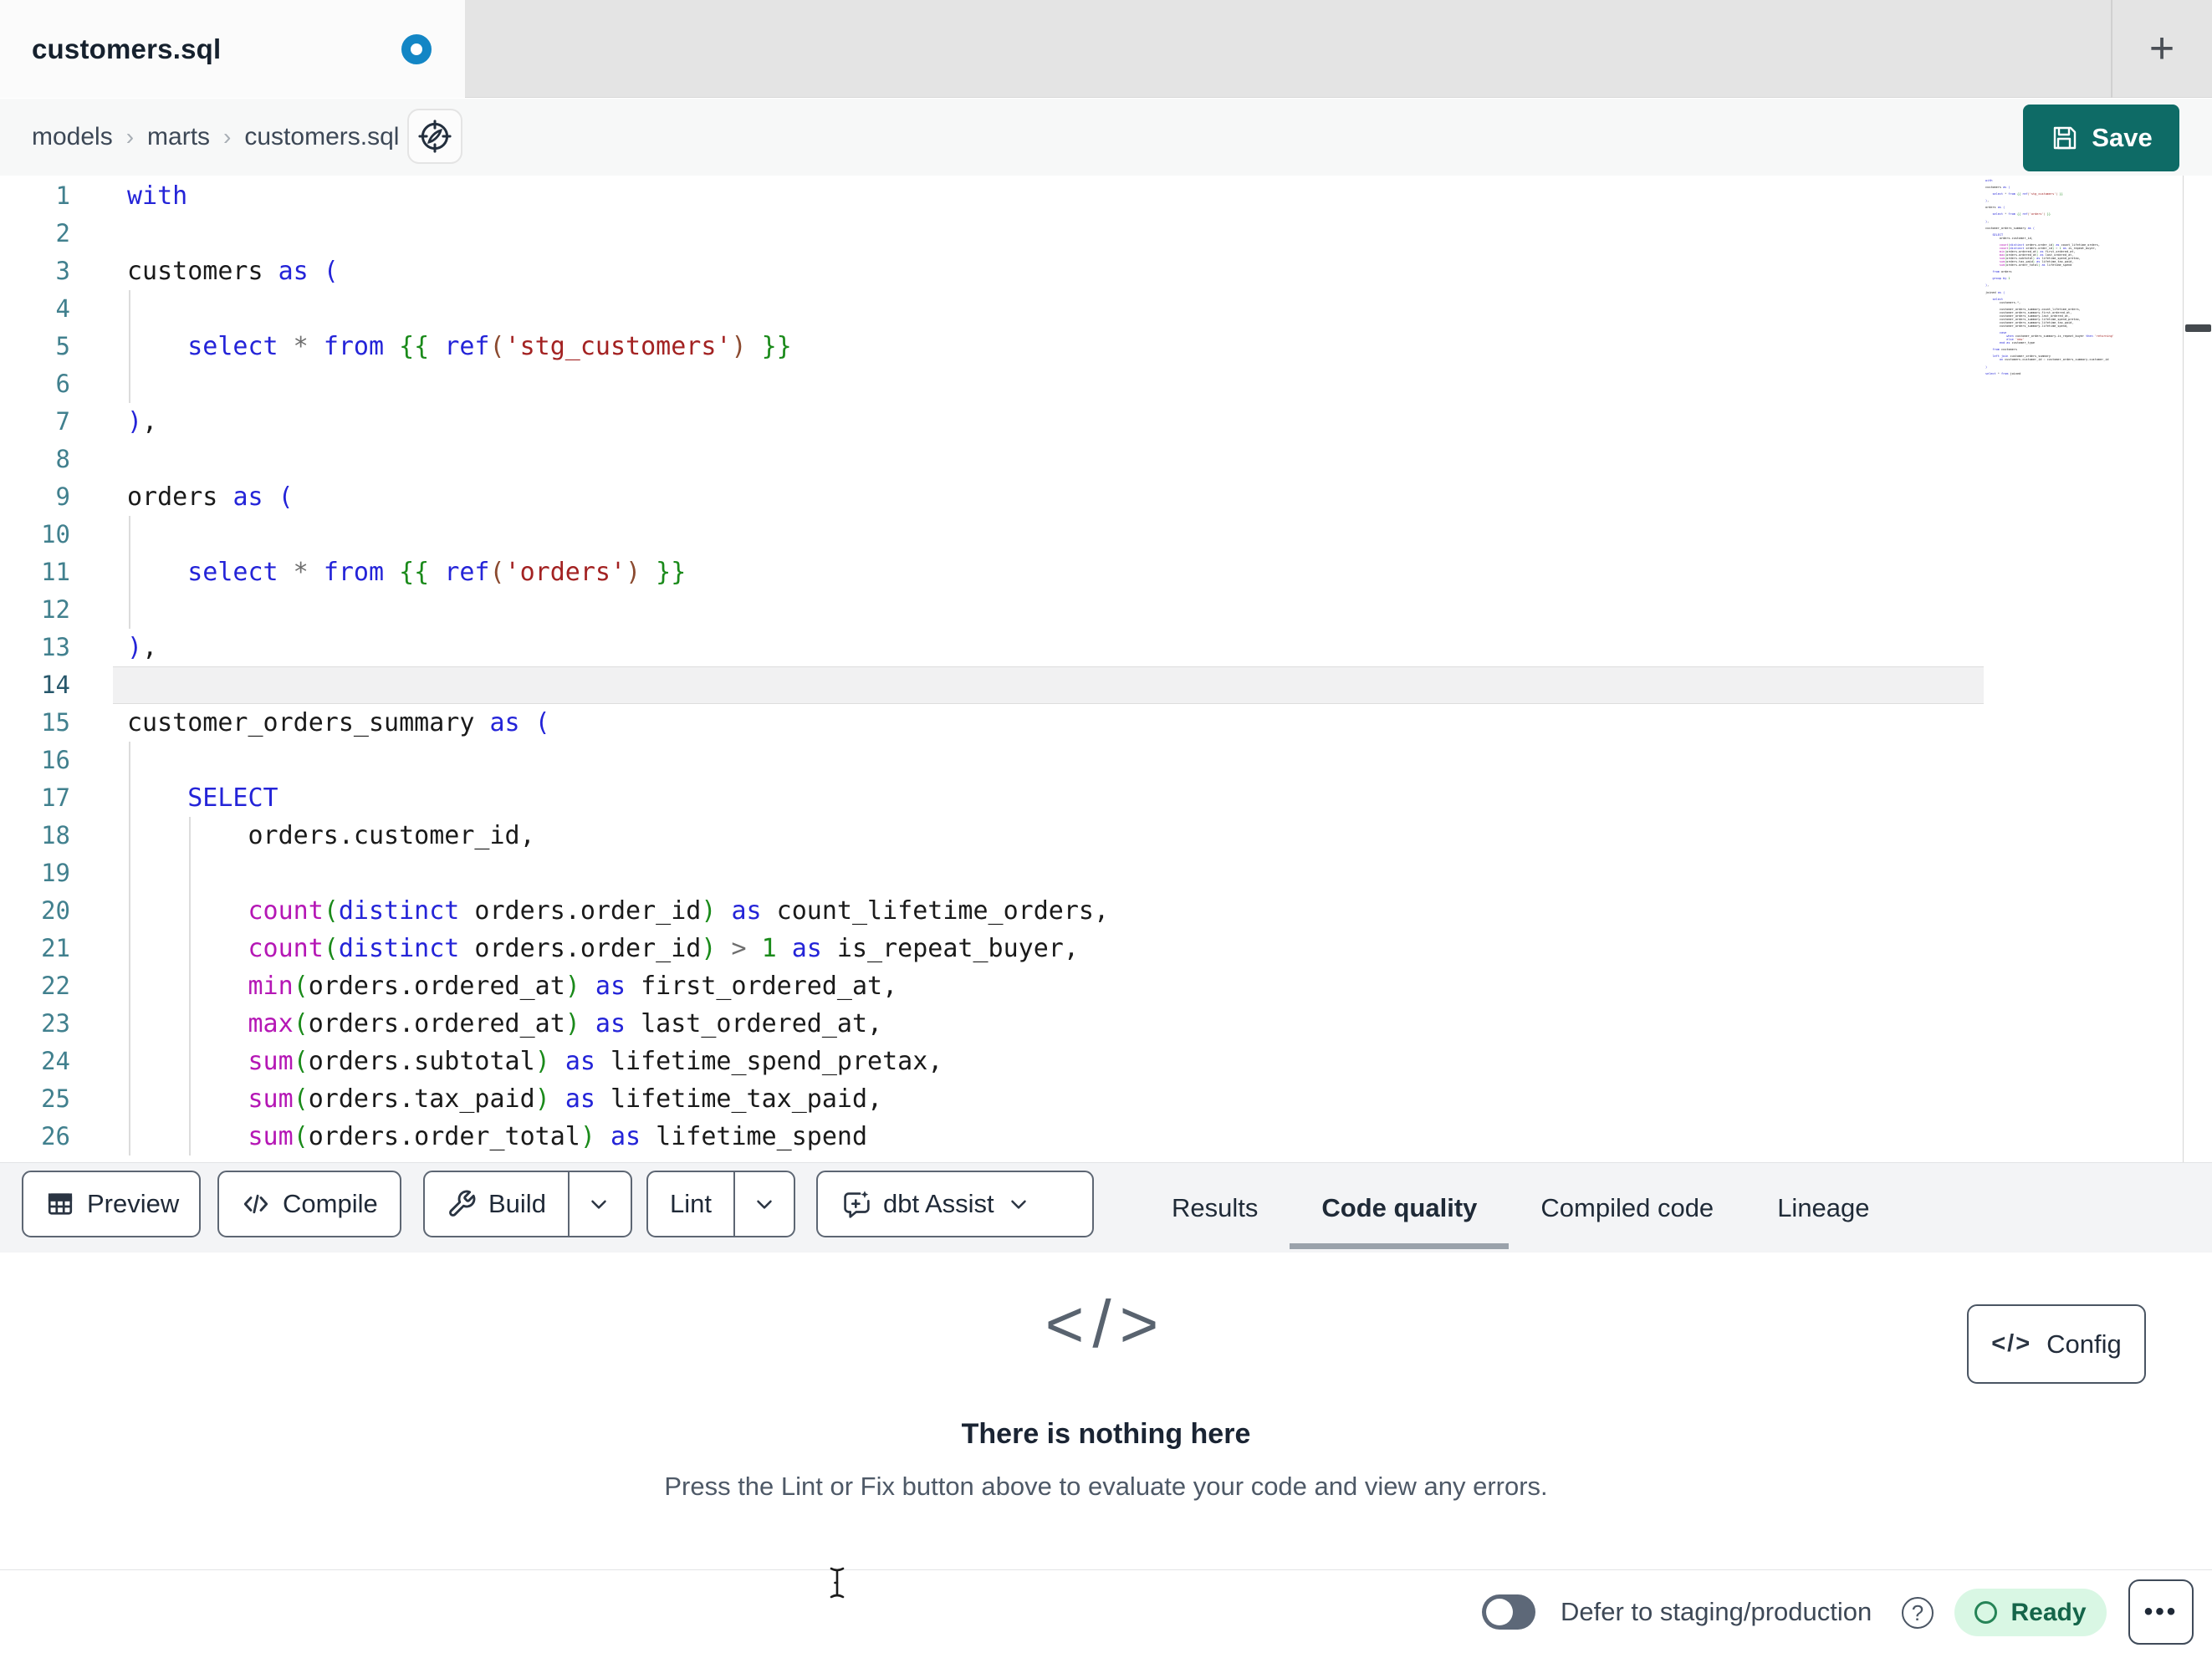 The width and height of the screenshot is (2212, 1653). What do you see at coordinates (233, 49) in the screenshot?
I see `tab-customers-sql: customers.sql` at bounding box center [233, 49].